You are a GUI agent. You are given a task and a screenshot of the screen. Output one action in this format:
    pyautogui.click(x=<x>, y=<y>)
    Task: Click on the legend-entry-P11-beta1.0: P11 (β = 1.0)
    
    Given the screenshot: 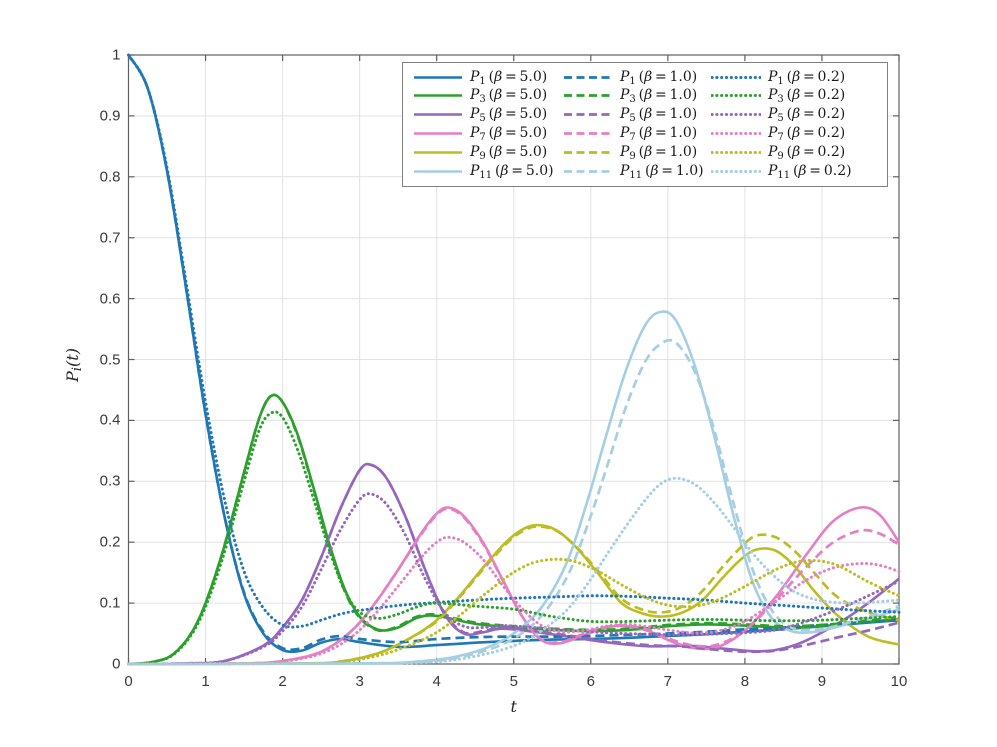 What is the action you would take?
    pyautogui.click(x=633, y=171)
    